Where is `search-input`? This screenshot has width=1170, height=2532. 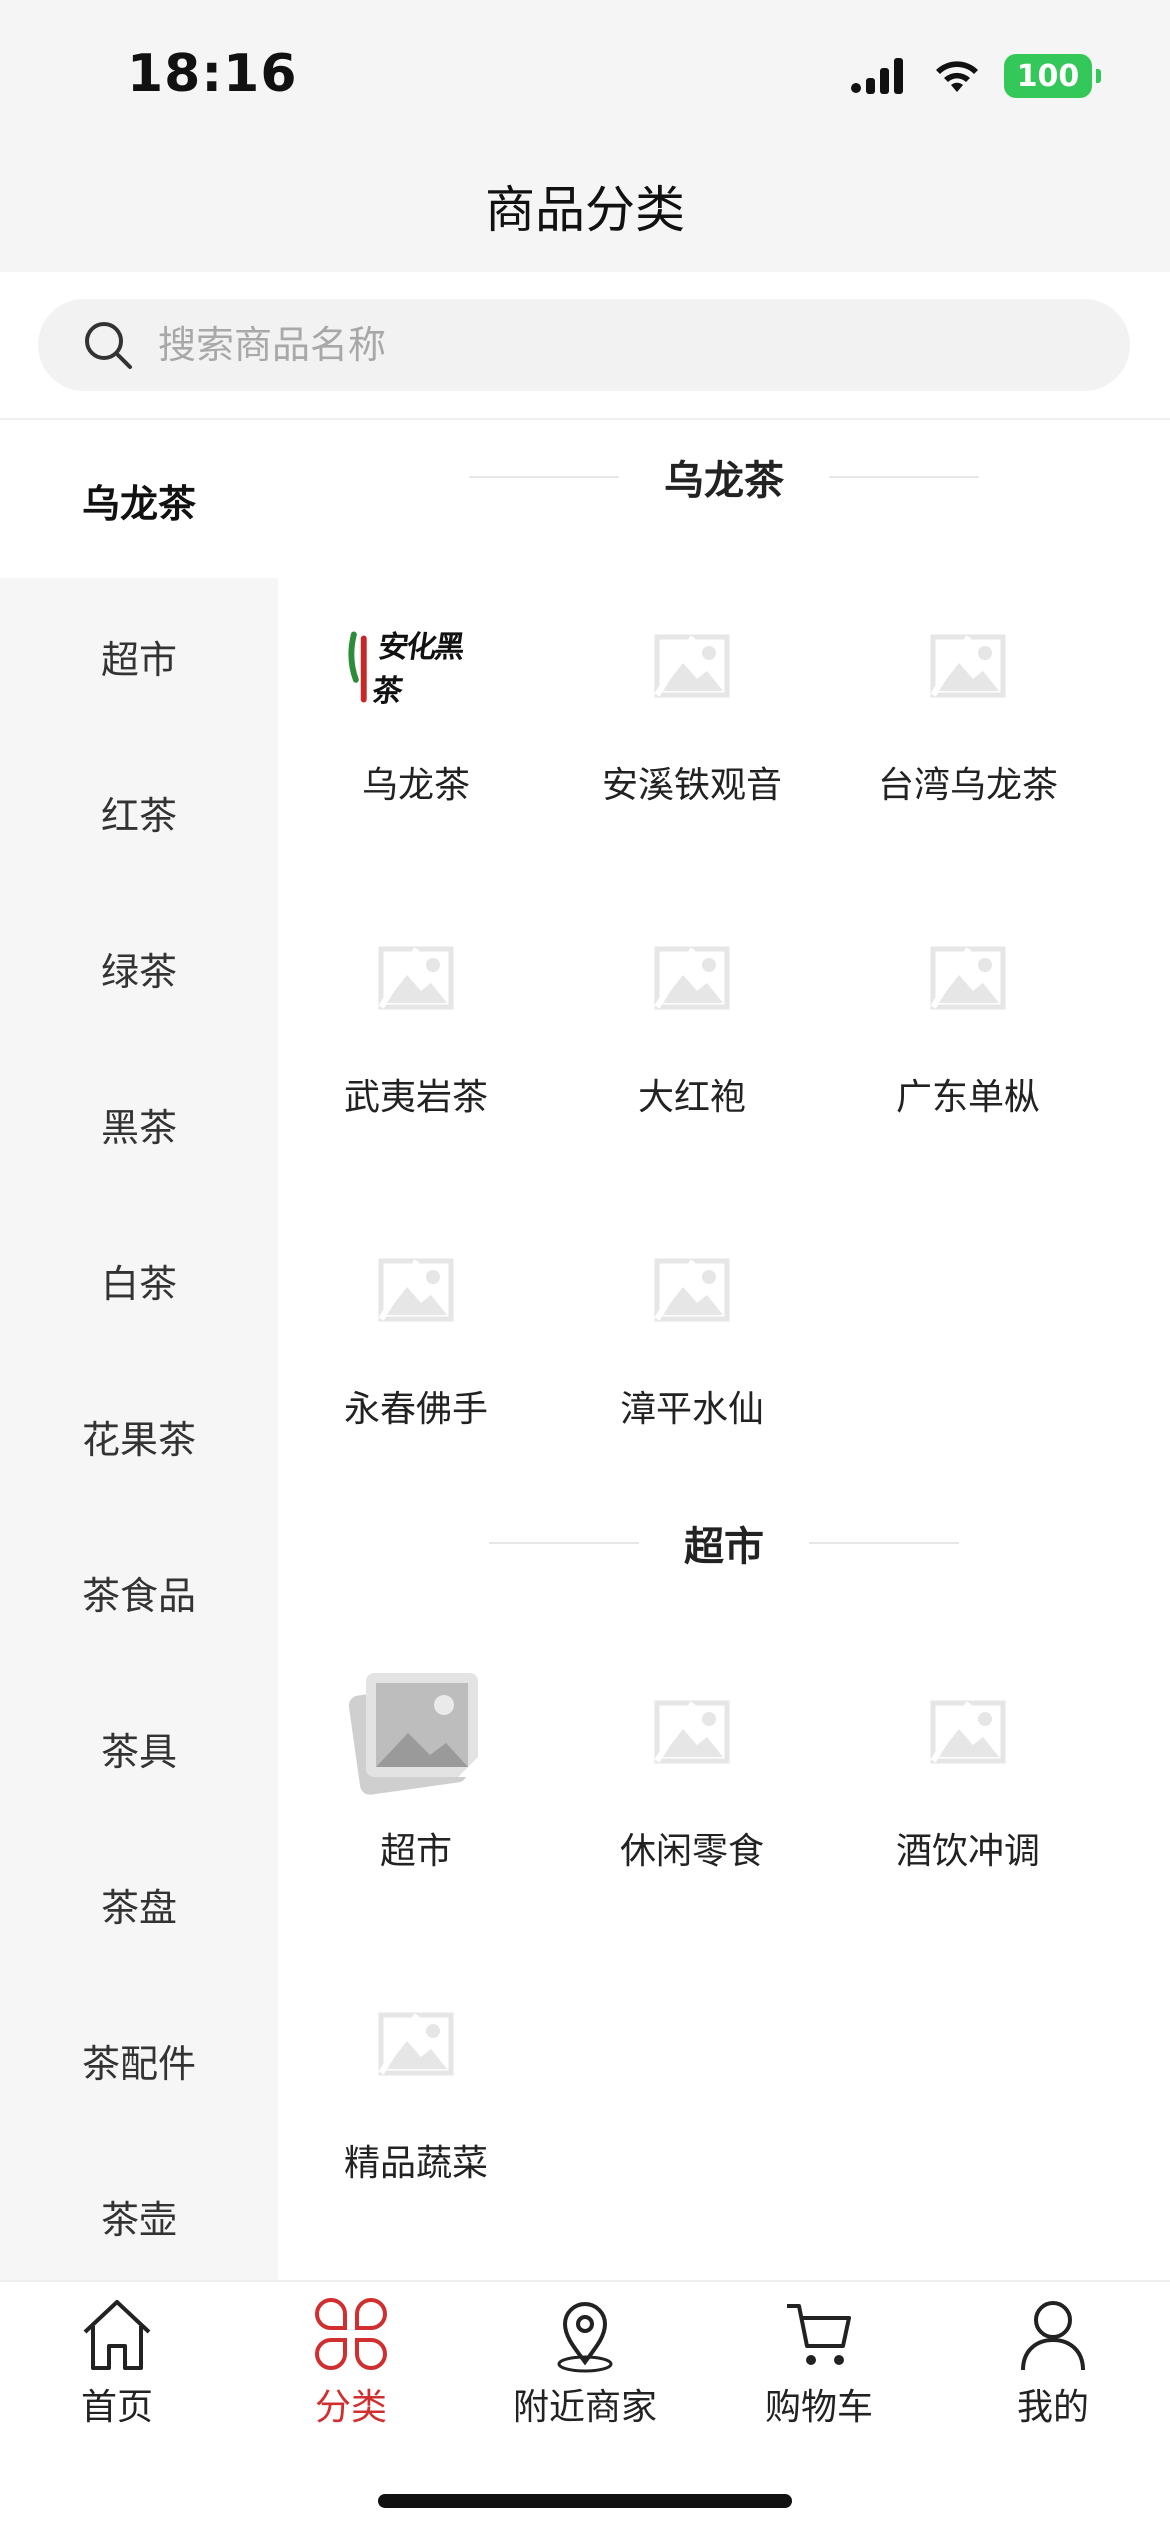 search-input is located at coordinates (608, 345).